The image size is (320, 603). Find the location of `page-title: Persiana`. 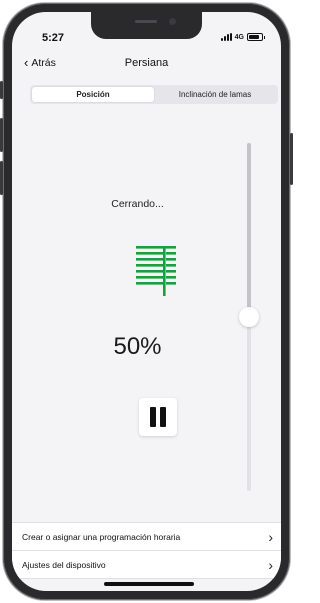

page-title: Persiana is located at coordinates (146, 63).